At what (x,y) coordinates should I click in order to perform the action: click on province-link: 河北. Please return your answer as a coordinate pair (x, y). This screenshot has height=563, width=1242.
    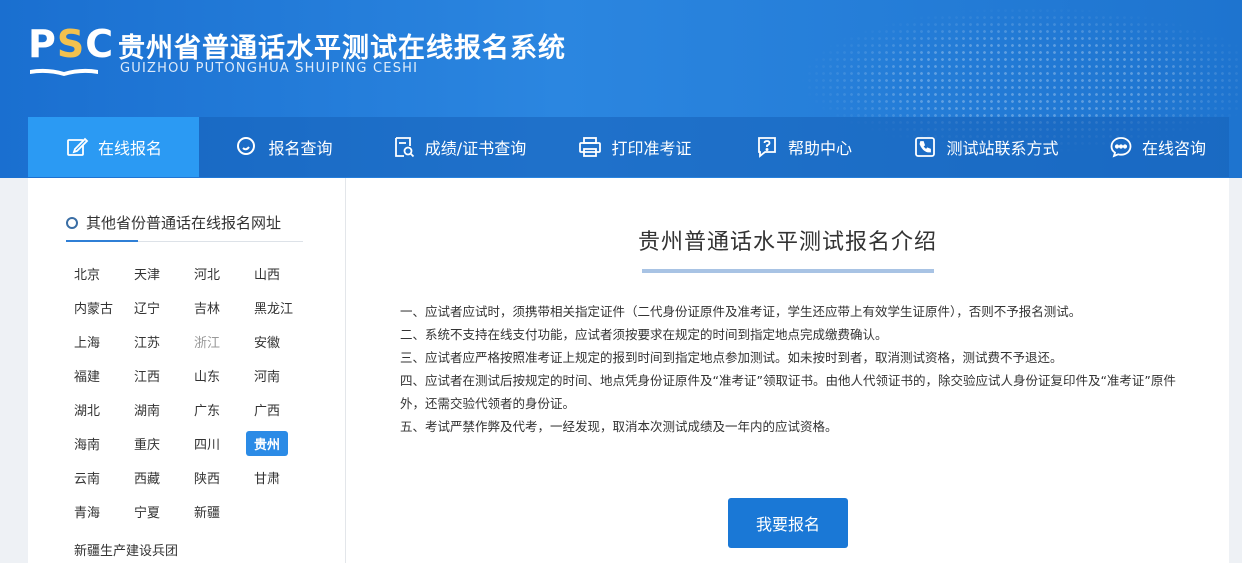
    Looking at the image, I should click on (216, 273).